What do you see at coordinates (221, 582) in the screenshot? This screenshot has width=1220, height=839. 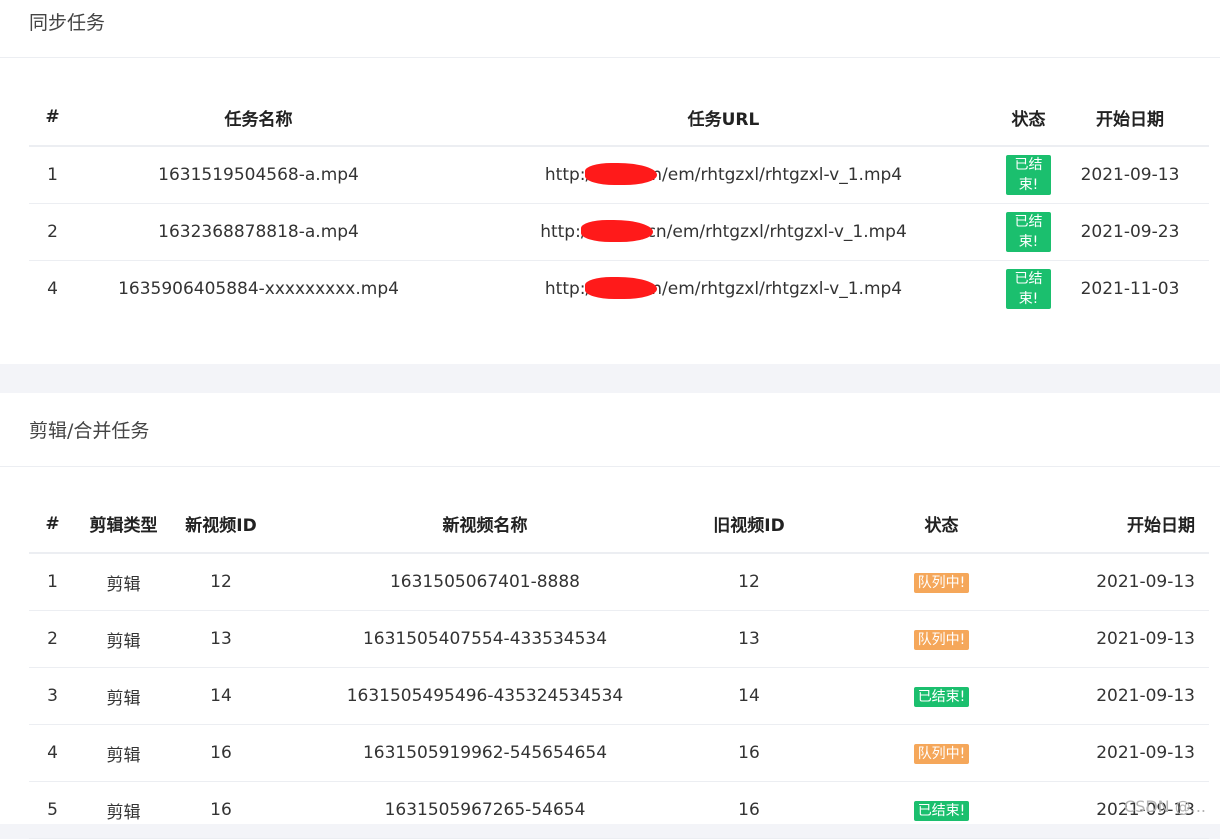 I see `new-video-id: 12` at bounding box center [221, 582].